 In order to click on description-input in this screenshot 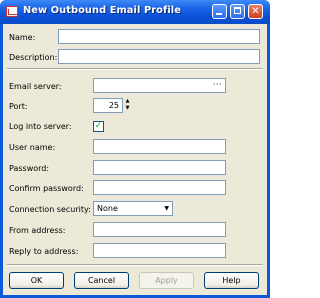, I will do `click(159, 56)`.